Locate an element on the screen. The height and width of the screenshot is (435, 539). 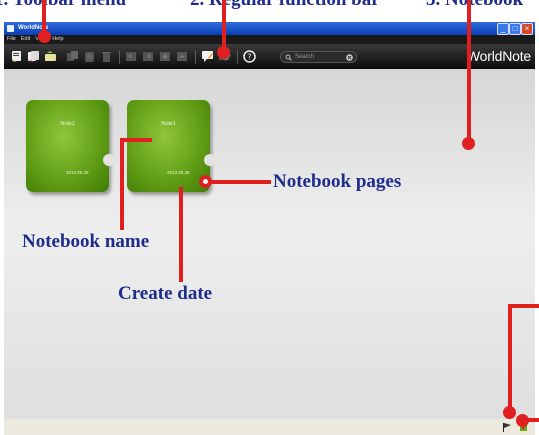
notebook-card: Note2 2013.09.25 is located at coordinates (70, 146).